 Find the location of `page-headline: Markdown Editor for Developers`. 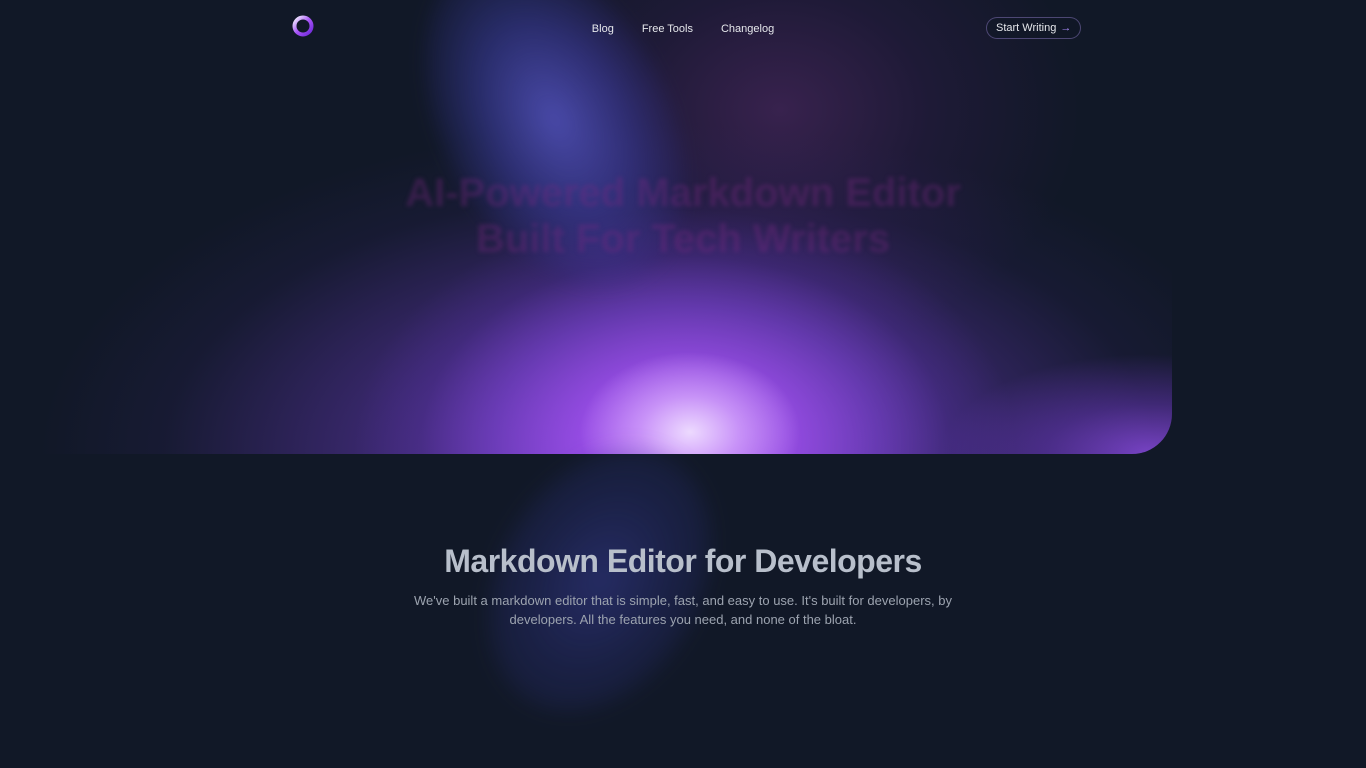

page-headline: Markdown Editor for Developers is located at coordinates (683, 561).